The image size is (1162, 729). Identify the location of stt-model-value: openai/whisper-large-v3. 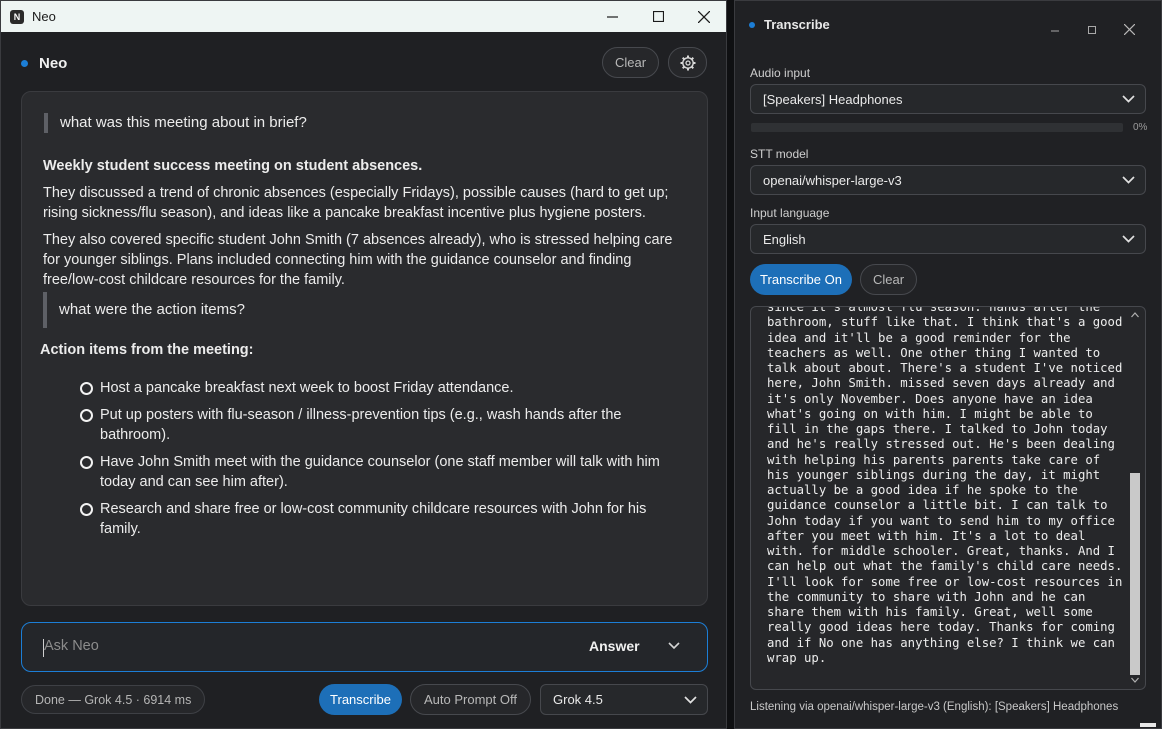
(832, 180).